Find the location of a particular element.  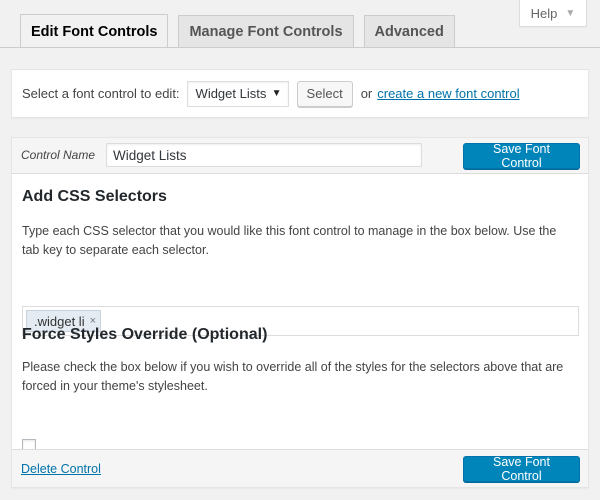

tab-label: Manage Font Controls is located at coordinates (266, 32).